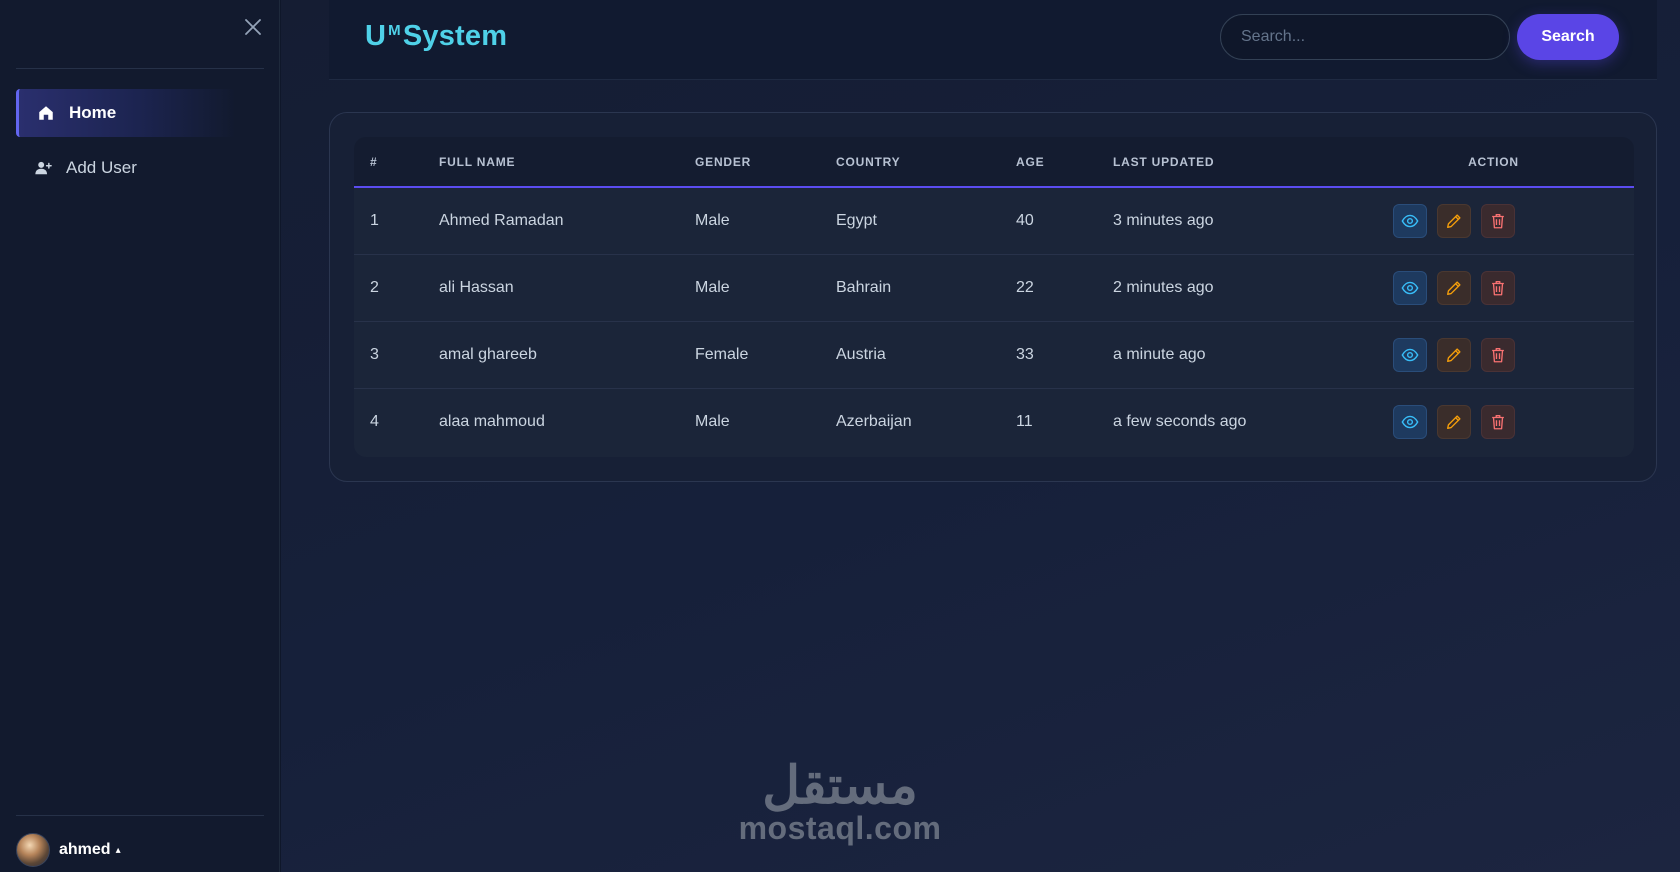 This screenshot has height=872, width=1680. I want to click on user-menu: ahmed ▴, so click(68, 850).